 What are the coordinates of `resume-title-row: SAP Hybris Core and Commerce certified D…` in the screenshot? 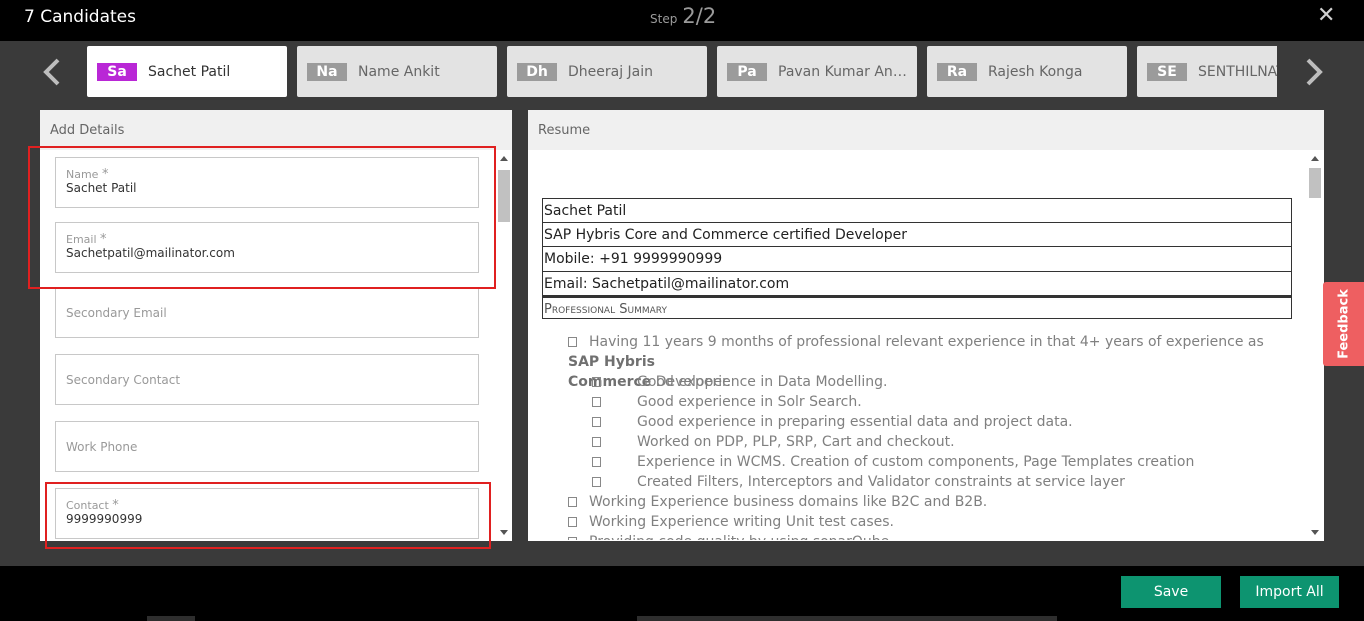 It's located at (917, 234).